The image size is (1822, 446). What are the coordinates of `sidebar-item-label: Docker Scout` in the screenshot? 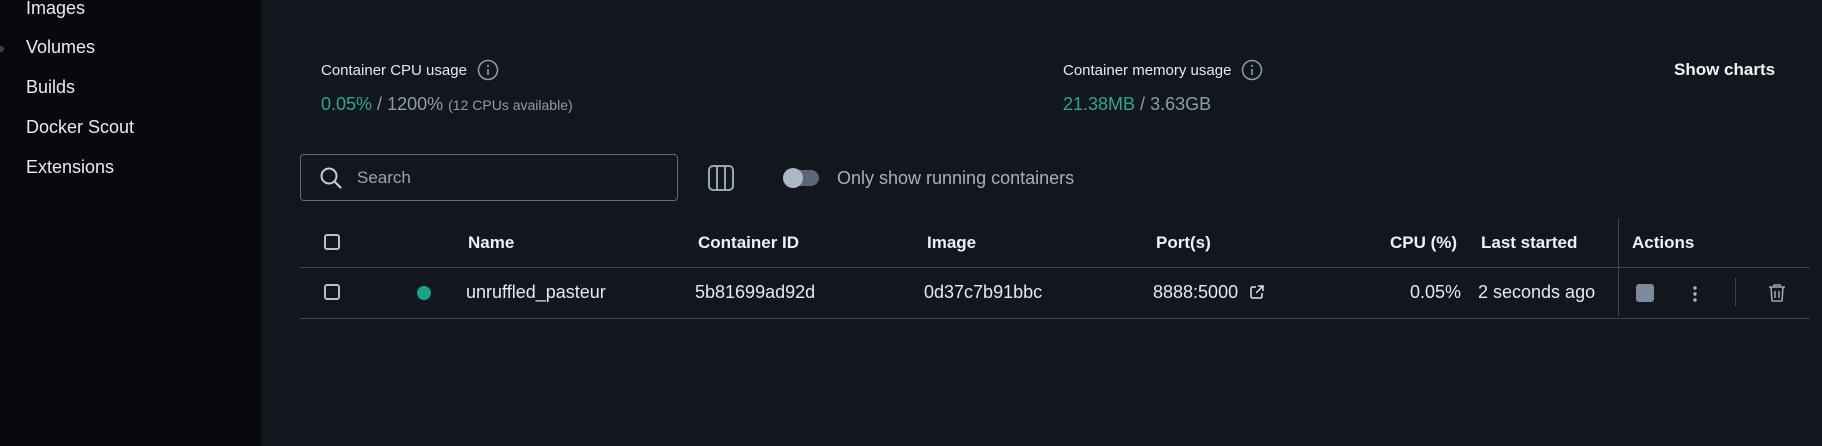 It's located at (80, 127).